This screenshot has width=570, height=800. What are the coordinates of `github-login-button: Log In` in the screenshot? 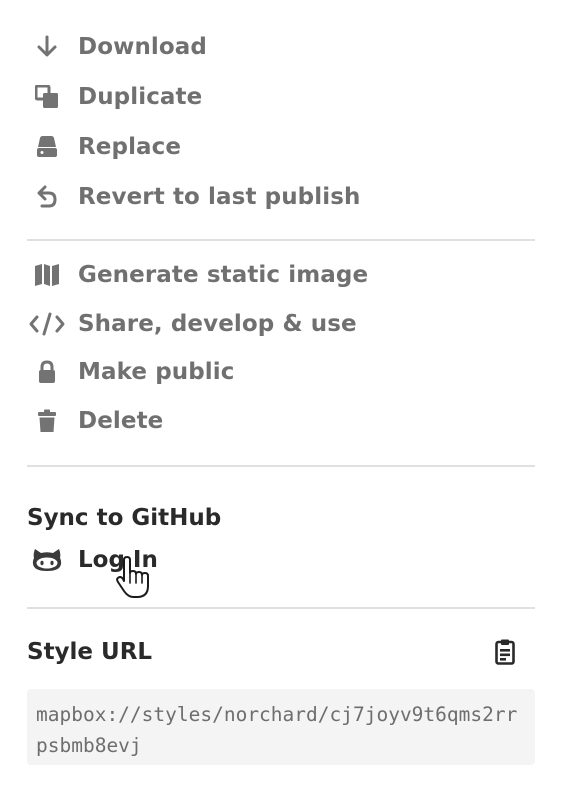 It's located at (281, 567).